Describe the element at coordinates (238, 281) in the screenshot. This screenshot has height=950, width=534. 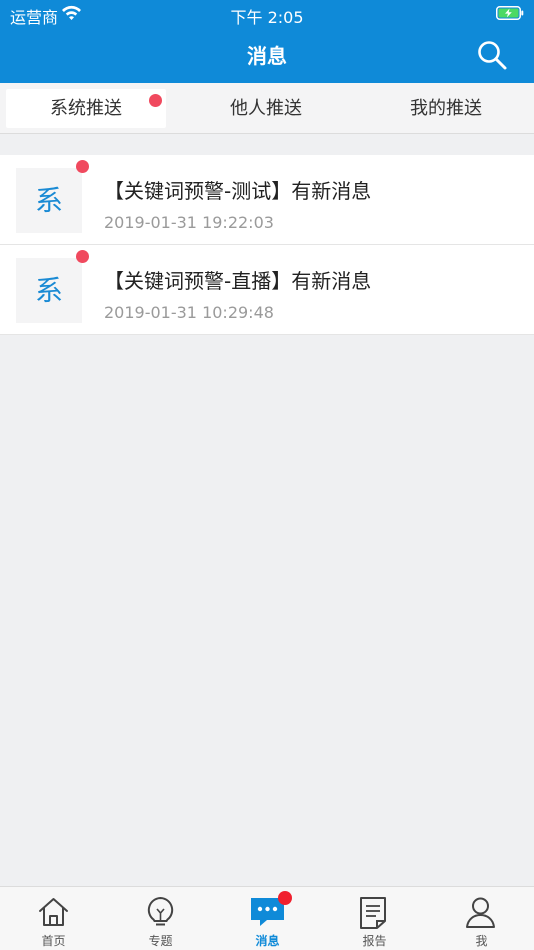
I see `message-title: 【关键词预警-直播】有新消息` at that location.